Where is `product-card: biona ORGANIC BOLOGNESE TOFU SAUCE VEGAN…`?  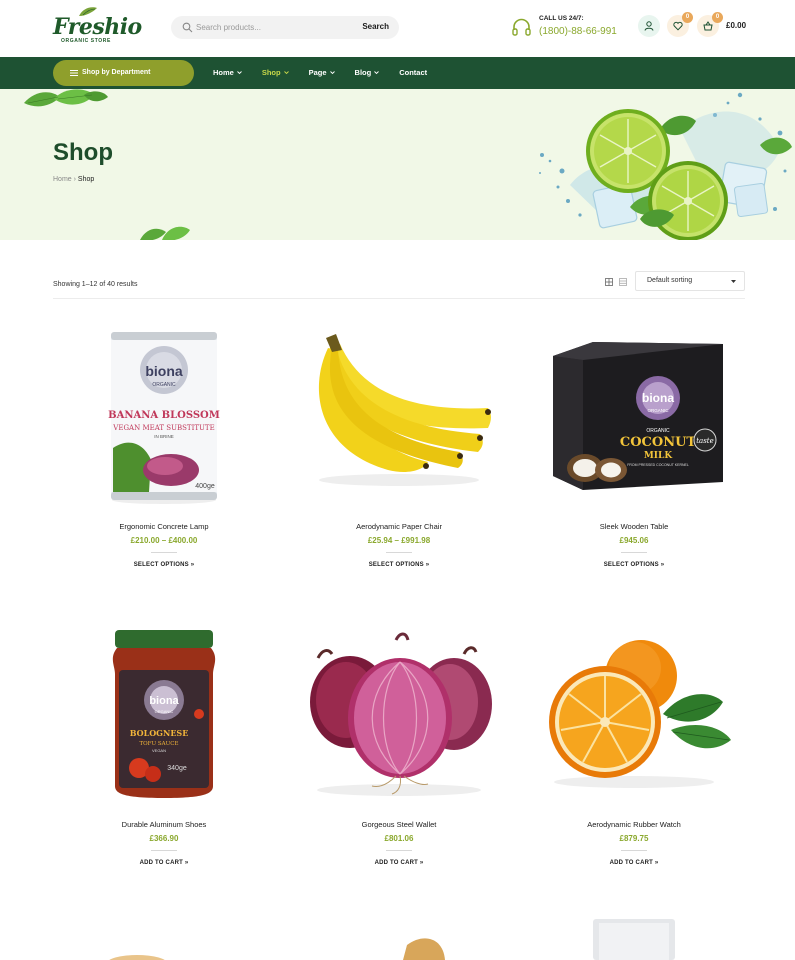
product-card: biona ORGANIC BOLOGNESE TOFU SAUCE VEGAN… is located at coordinates (164, 753).